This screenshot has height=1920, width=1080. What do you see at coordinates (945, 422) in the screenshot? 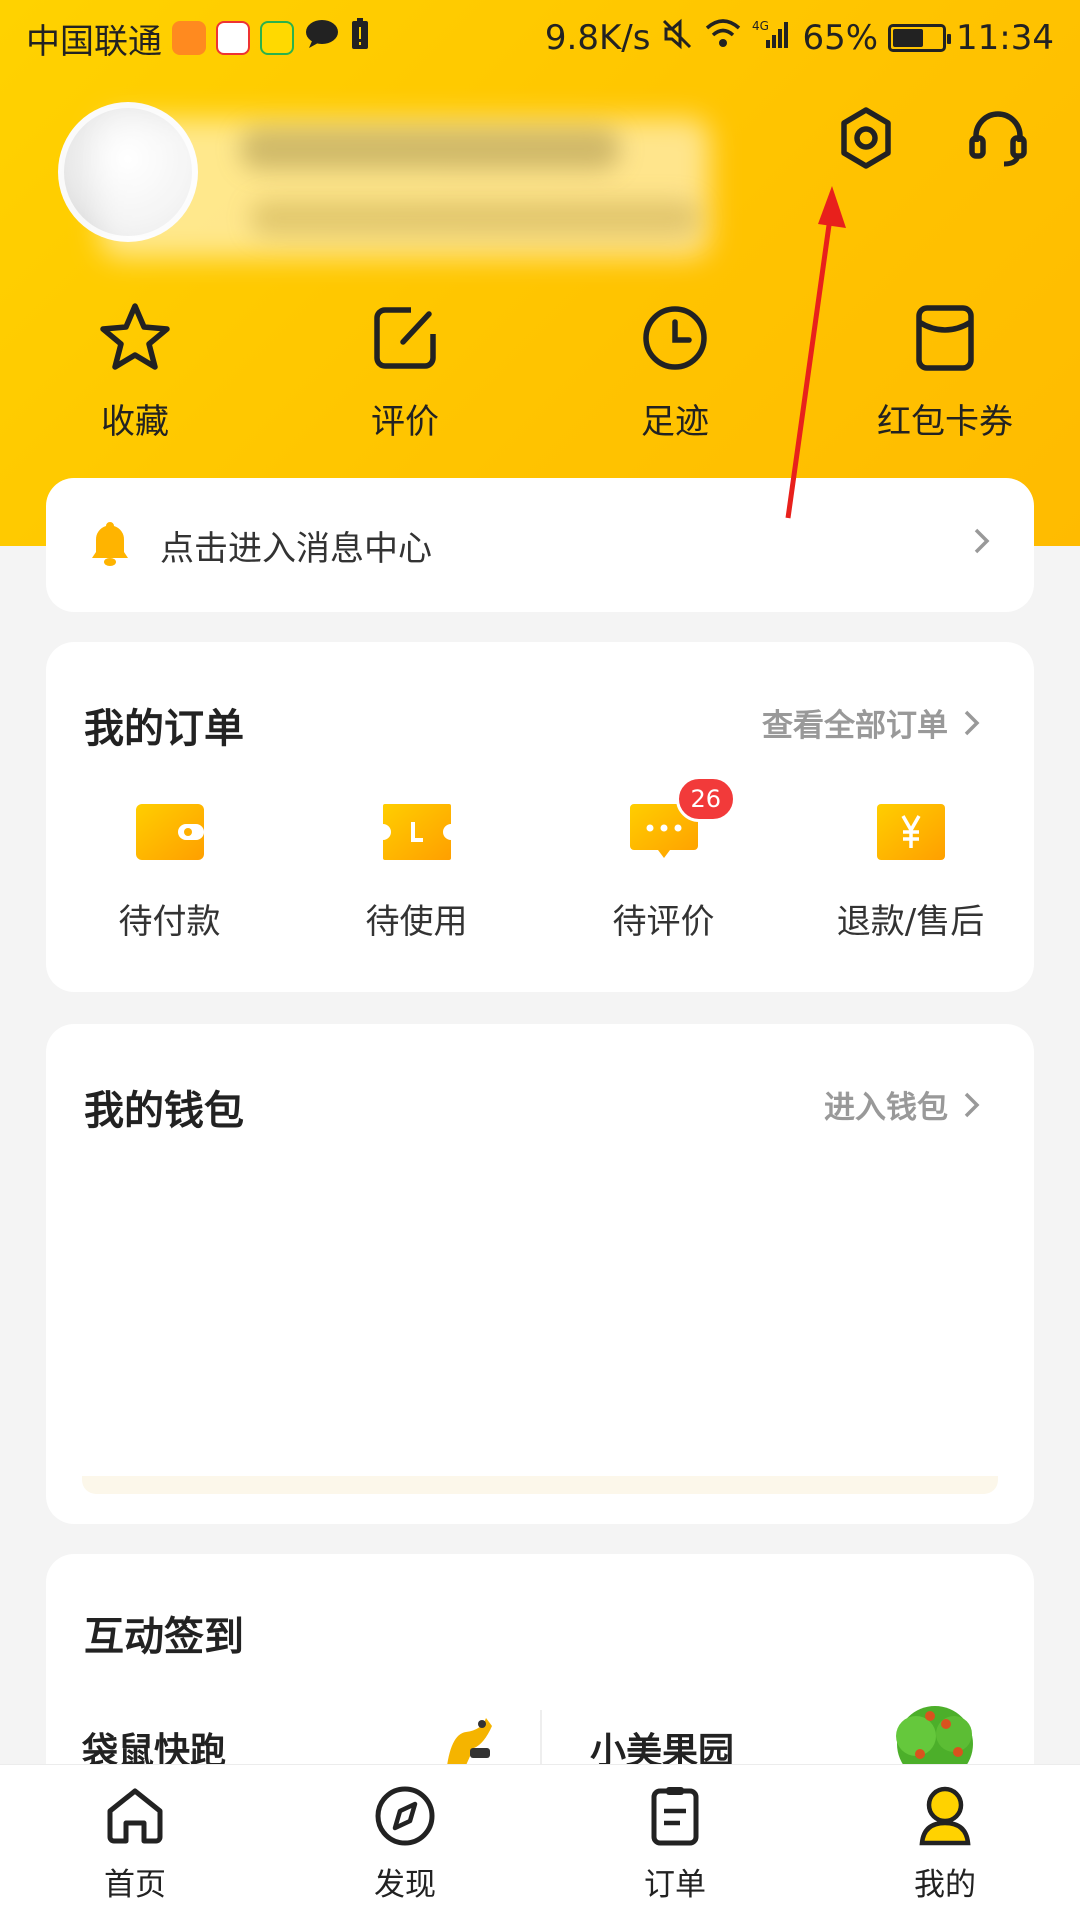
I see `quick-action-label: 红包卡券` at bounding box center [945, 422].